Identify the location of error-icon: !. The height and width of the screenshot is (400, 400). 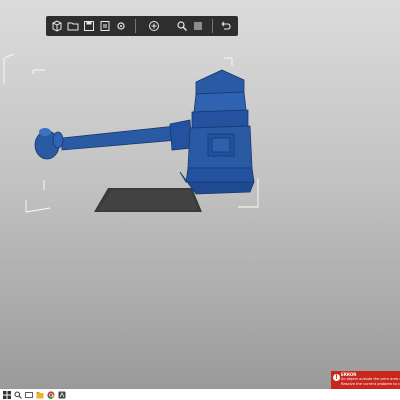
(336, 377).